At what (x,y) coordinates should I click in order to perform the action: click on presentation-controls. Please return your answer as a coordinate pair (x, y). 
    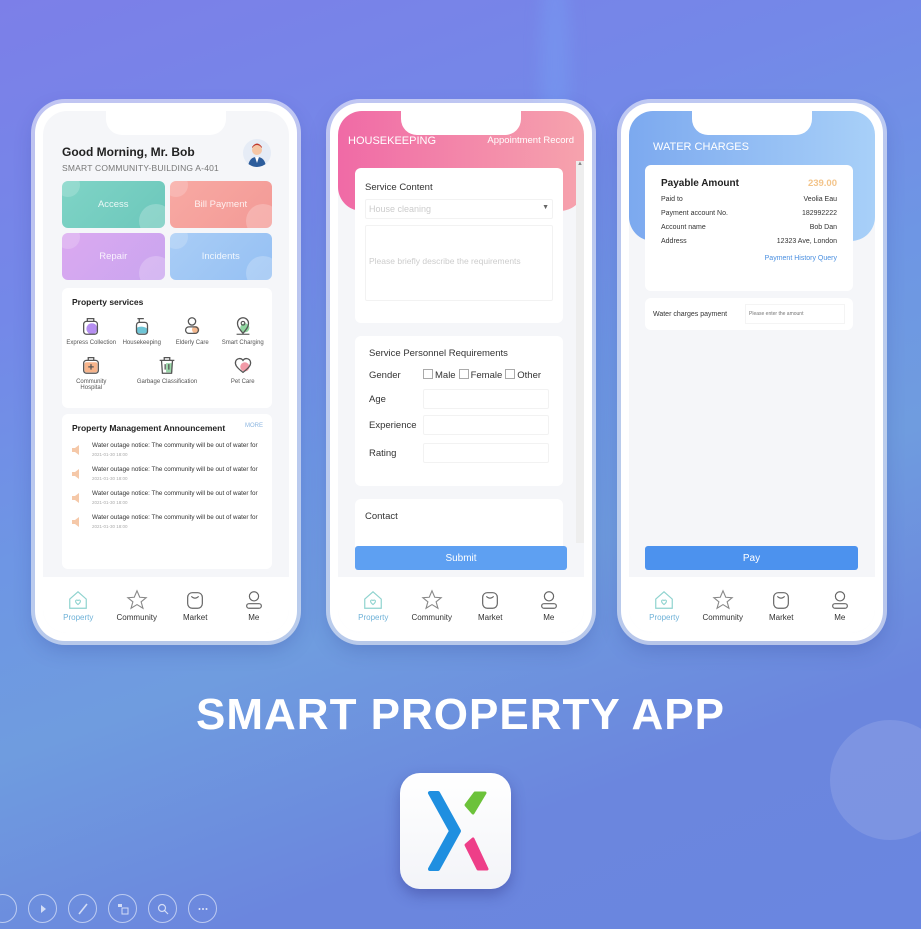
    Looking at the image, I should click on (108, 908).